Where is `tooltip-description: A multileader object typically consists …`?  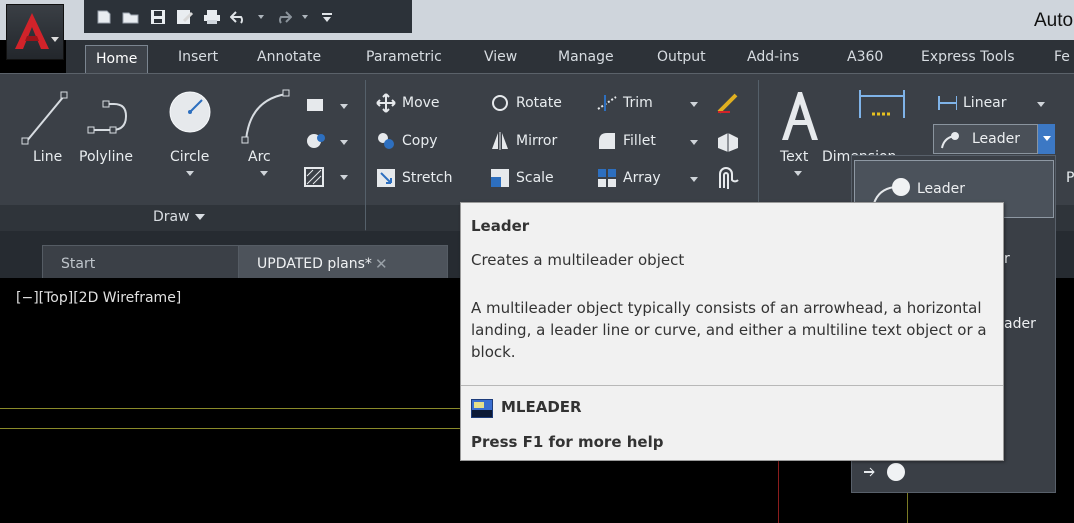
tooltip-description: A multileader object typically consists … is located at coordinates (729, 330).